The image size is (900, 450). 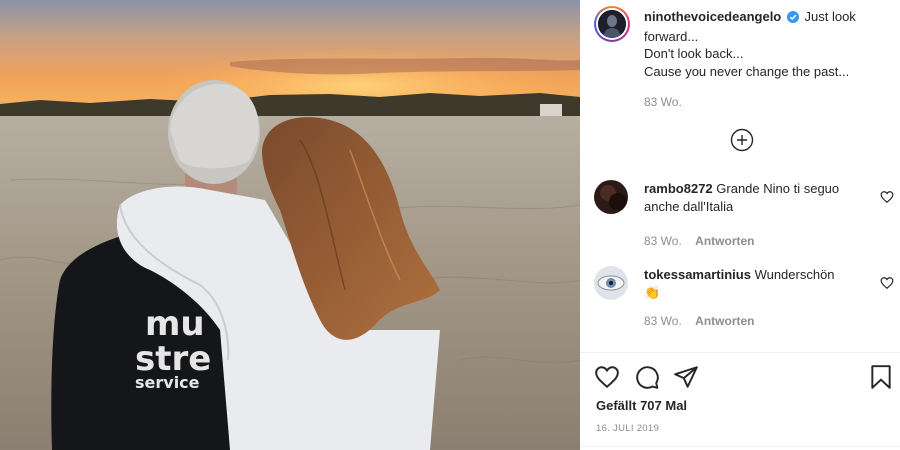 What do you see at coordinates (794, 274) in the screenshot?
I see `comment-text: Wunderschön` at bounding box center [794, 274].